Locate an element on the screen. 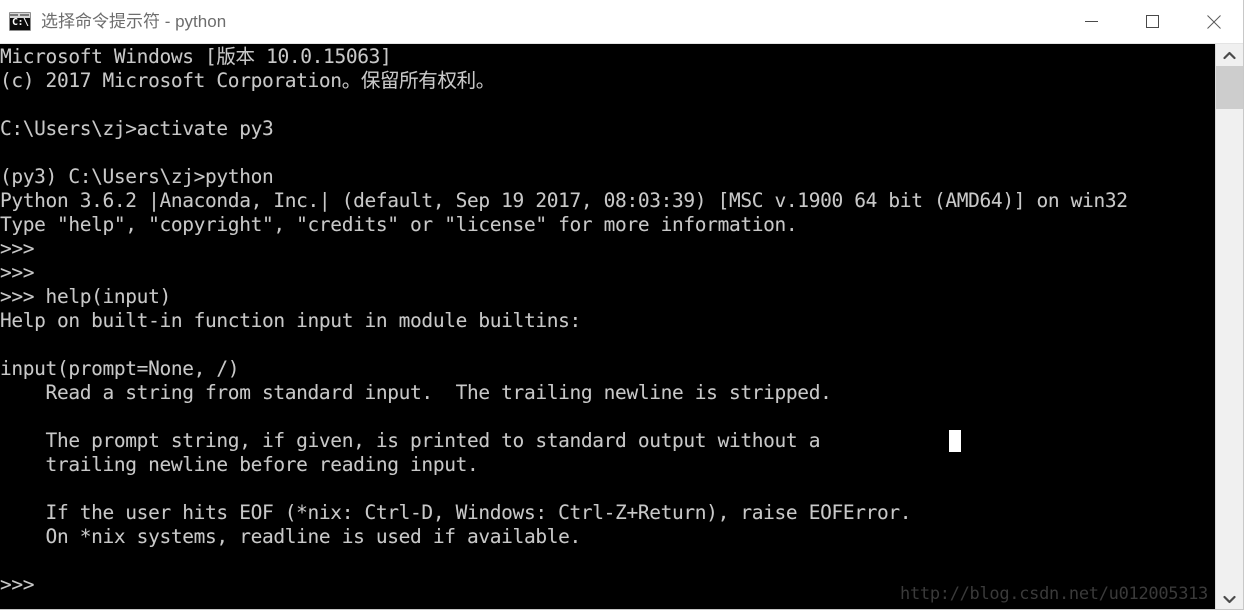 The height and width of the screenshot is (610, 1244). title-bar-left: C:\. 选择命令提示符 - python is located at coordinates (530, 22).